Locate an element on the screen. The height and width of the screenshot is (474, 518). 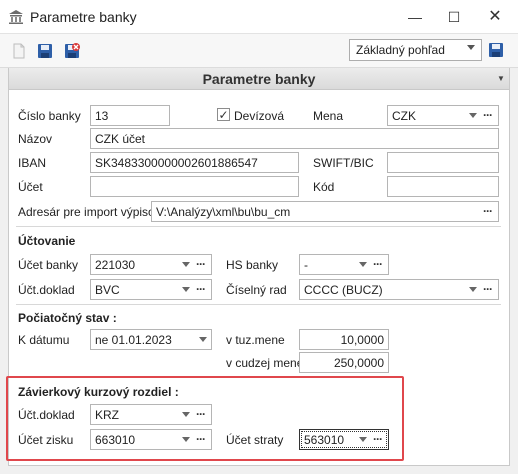
adresar-value: V:\Analýzy\xml\bu\bu_cm is located at coordinates (223, 212).